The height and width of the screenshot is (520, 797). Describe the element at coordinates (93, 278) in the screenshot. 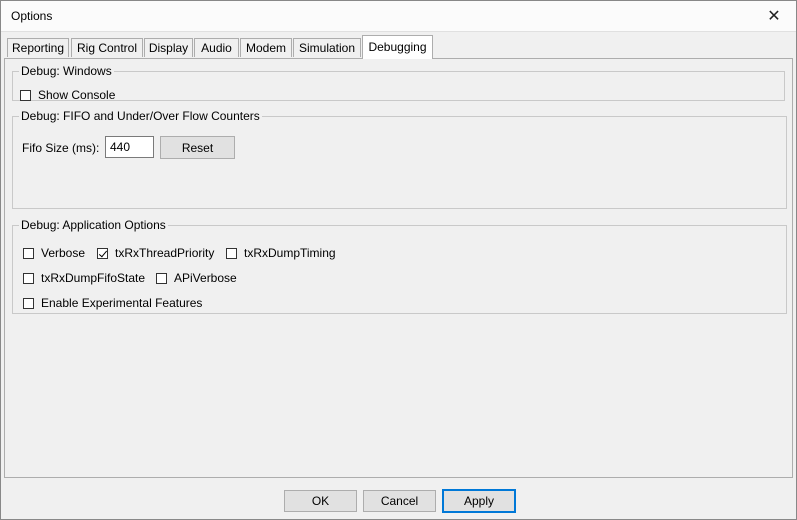

I see `tx-rx-dump-fifo-state-label: txRxDumpFifoState` at that location.